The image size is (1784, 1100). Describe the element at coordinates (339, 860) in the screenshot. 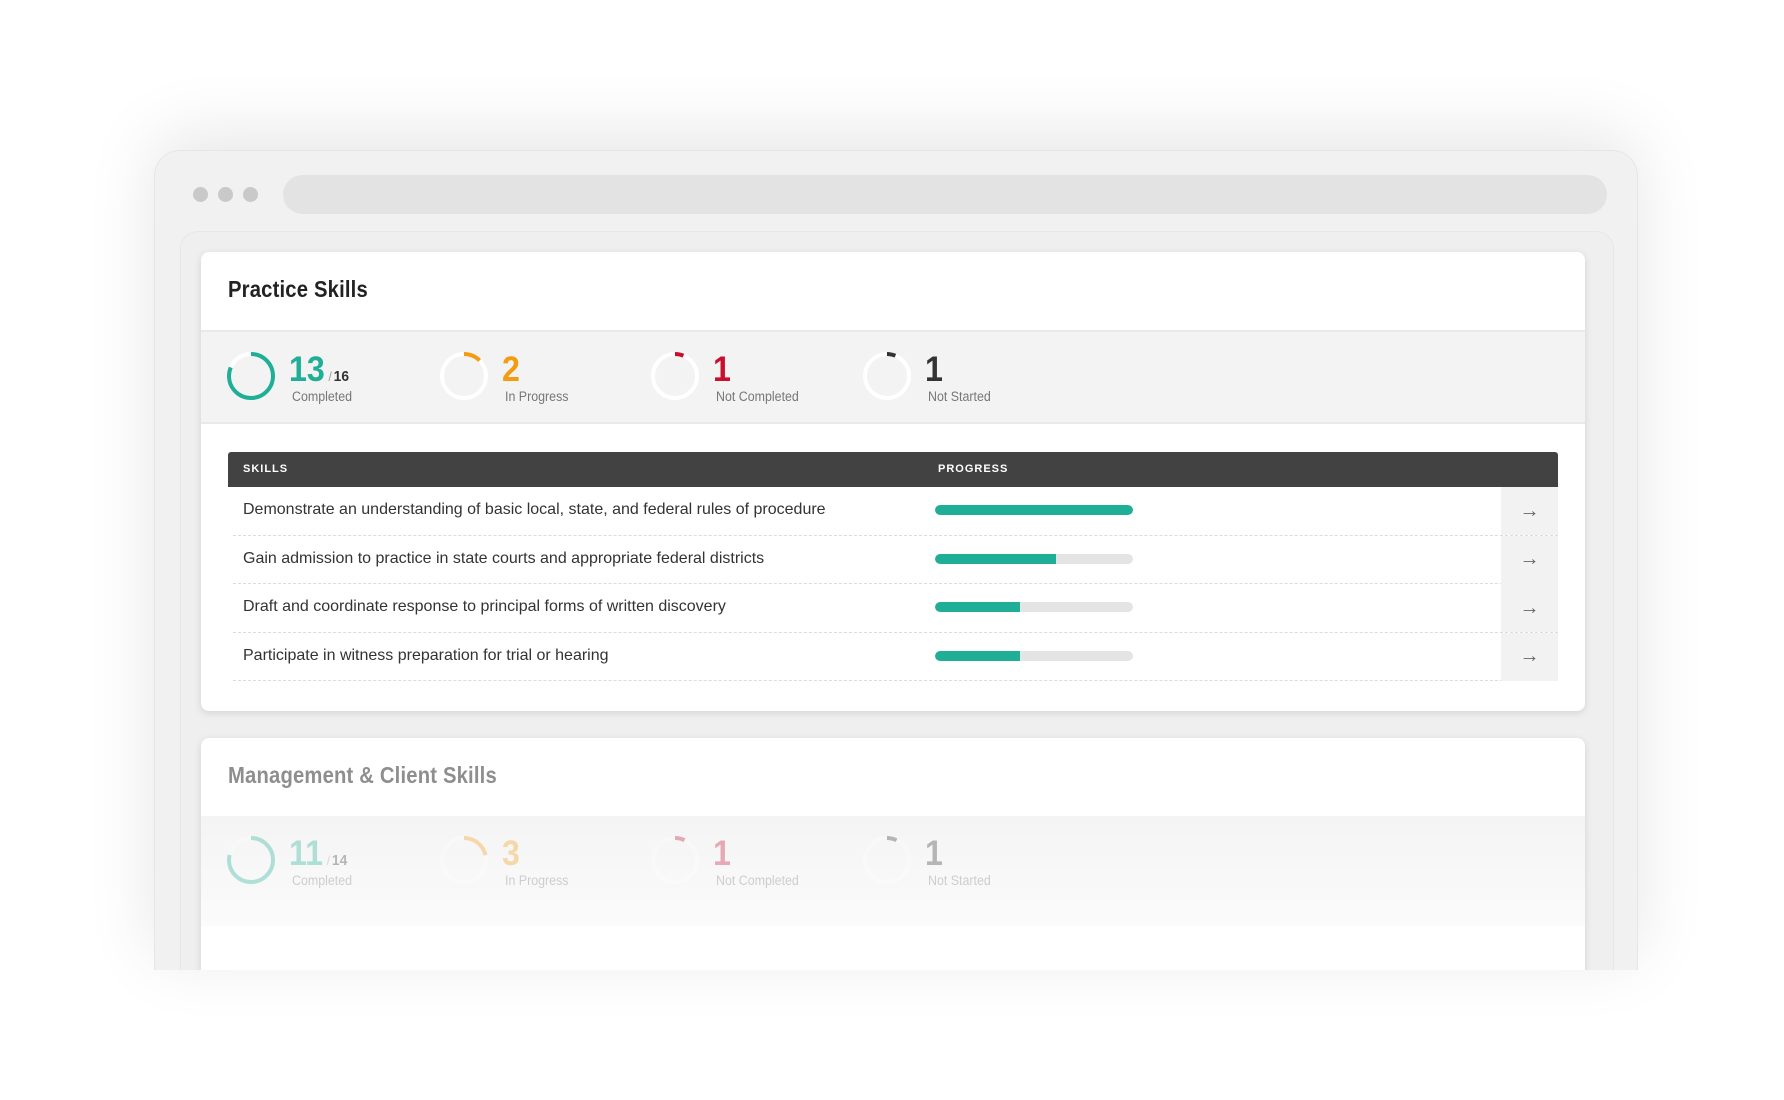

I see `completed-total: 14` at that location.